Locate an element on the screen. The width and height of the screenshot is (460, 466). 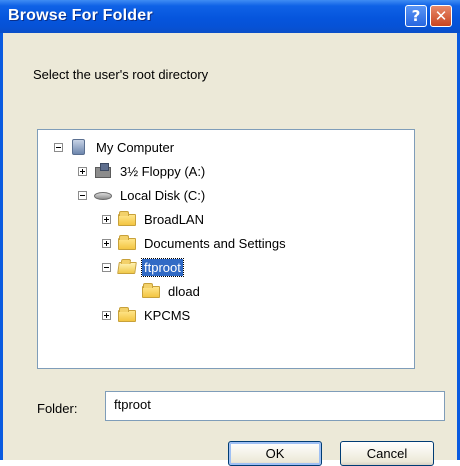
tree-item-label: ftproot is located at coordinates (162, 267).